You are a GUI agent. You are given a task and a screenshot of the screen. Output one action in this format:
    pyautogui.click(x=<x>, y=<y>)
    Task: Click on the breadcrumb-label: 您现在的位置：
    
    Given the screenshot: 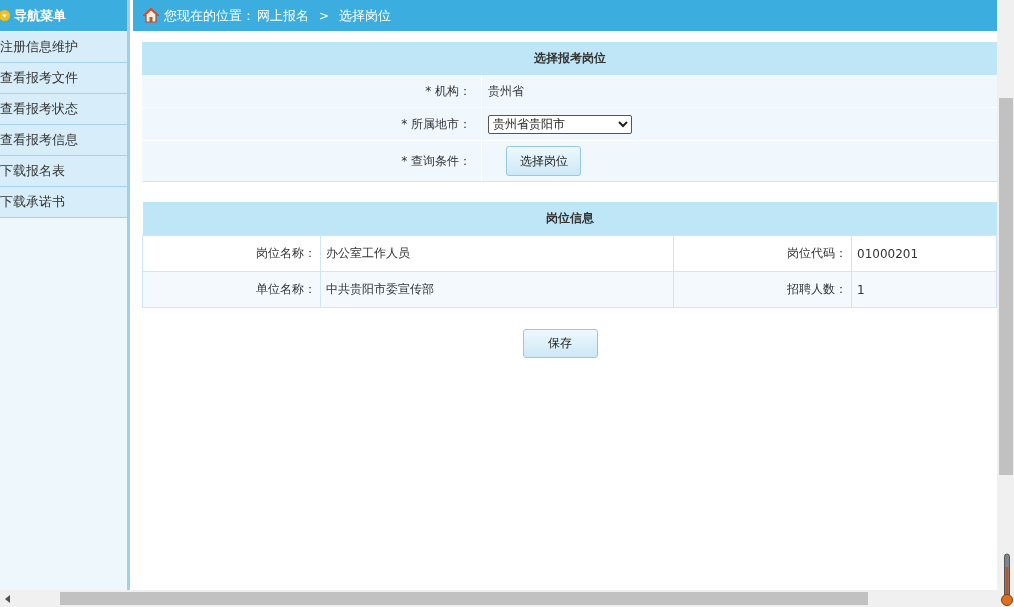 What is the action you would take?
    pyautogui.click(x=209, y=15)
    